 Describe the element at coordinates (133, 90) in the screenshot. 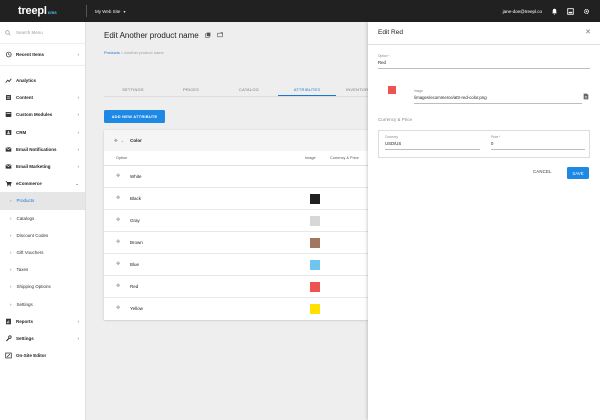

I see `tab-settings: SETTINGS` at that location.